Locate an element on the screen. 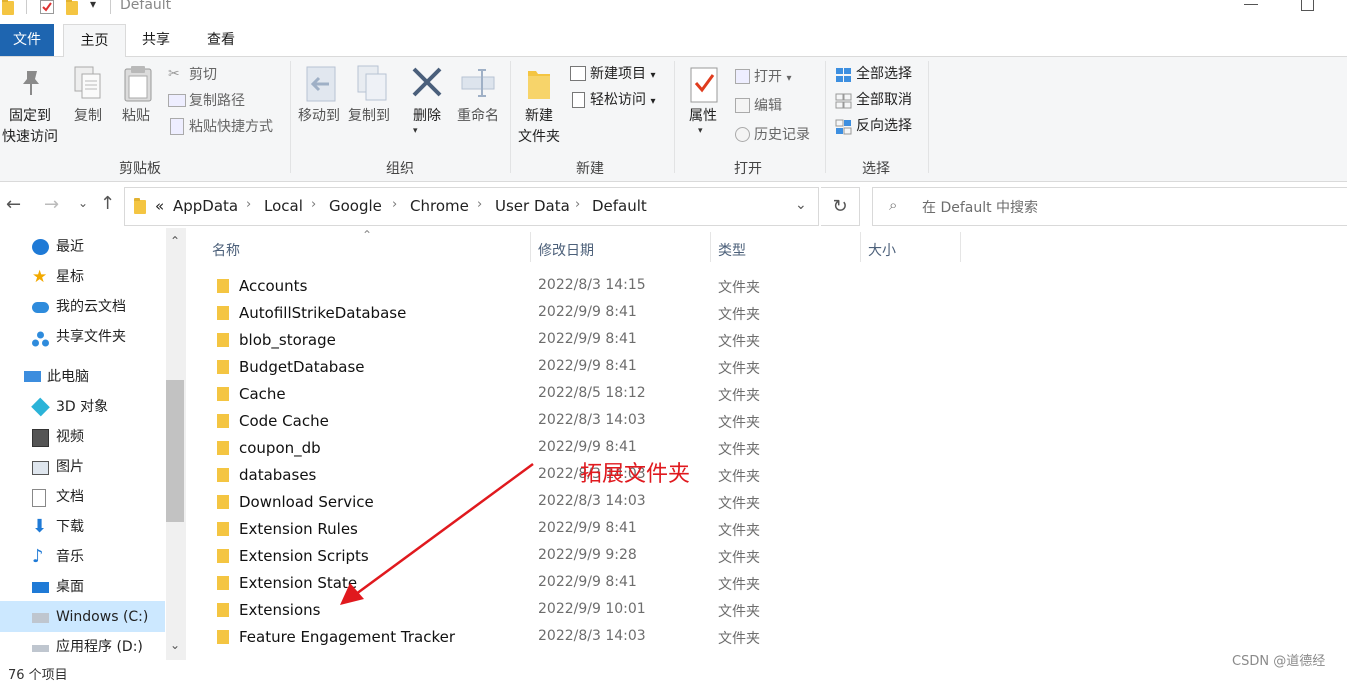 The width and height of the screenshot is (1347, 683). open-button: 打开 ▾ is located at coordinates (772, 78).